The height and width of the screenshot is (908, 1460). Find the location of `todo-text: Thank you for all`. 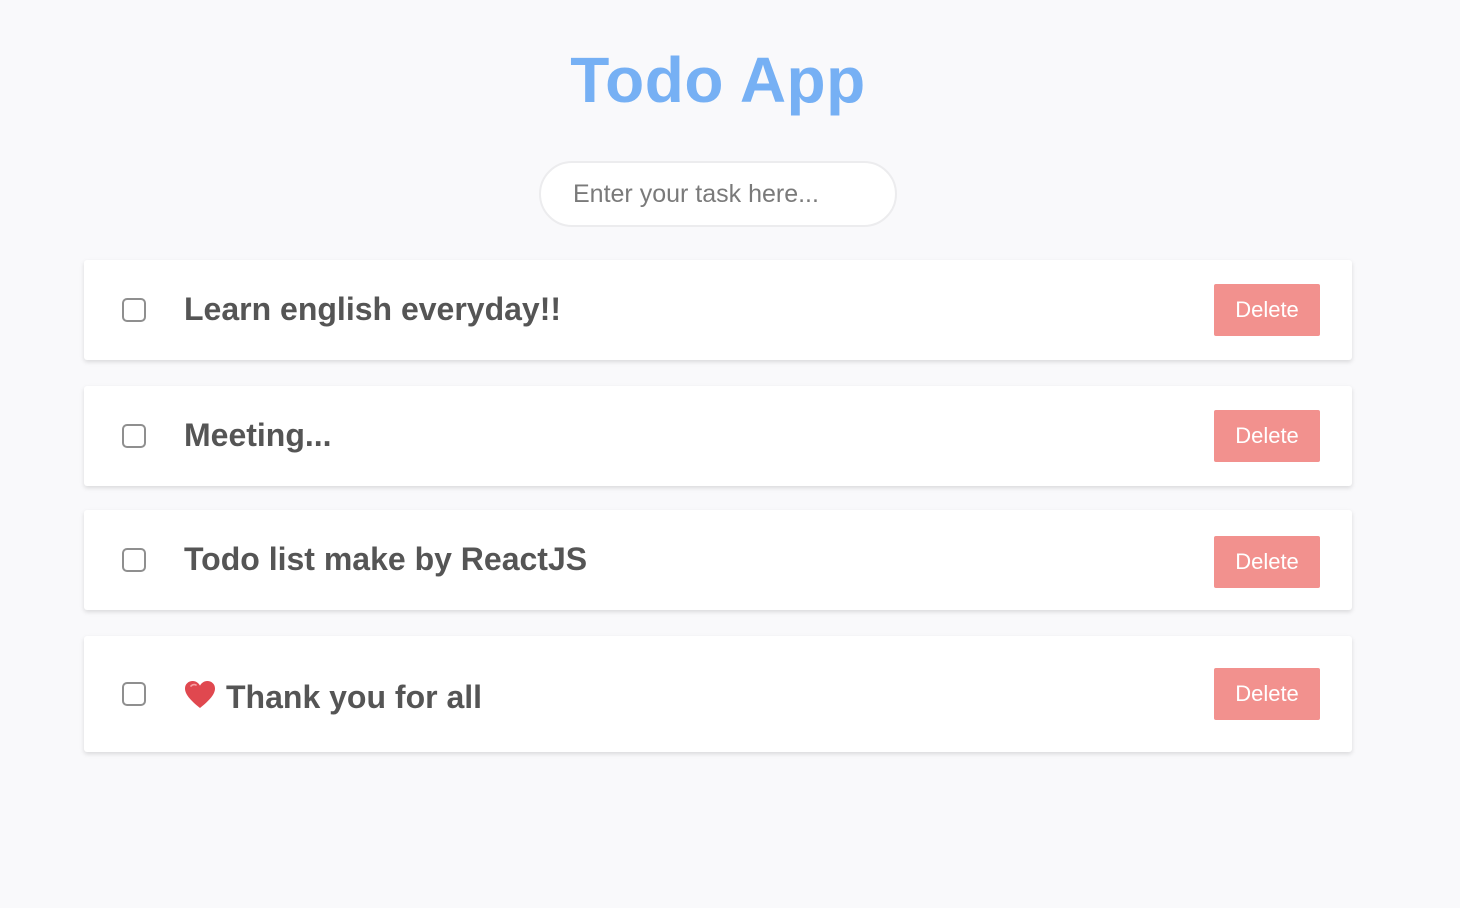

todo-text: Thank you for all is located at coordinates (354, 697).